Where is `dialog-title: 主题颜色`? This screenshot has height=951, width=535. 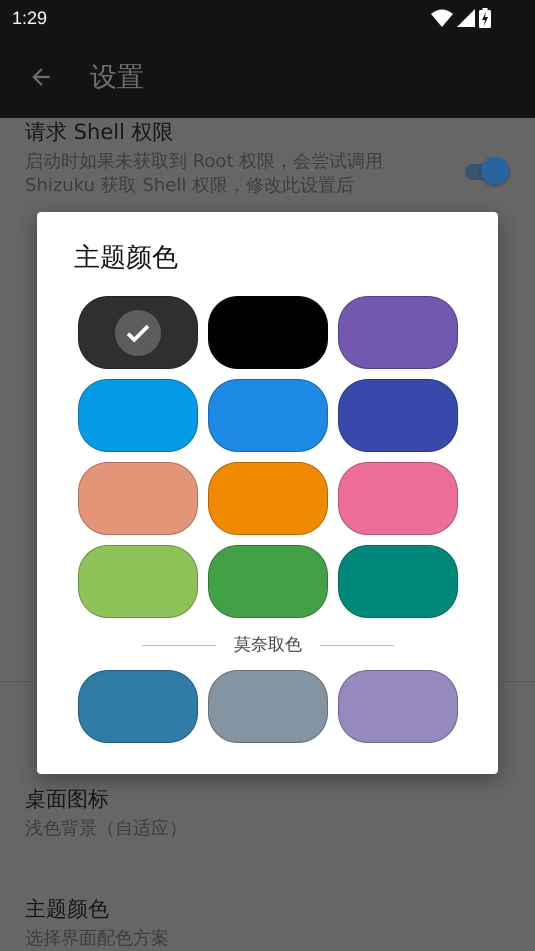
dialog-title: 主题颜色 is located at coordinates (126, 258).